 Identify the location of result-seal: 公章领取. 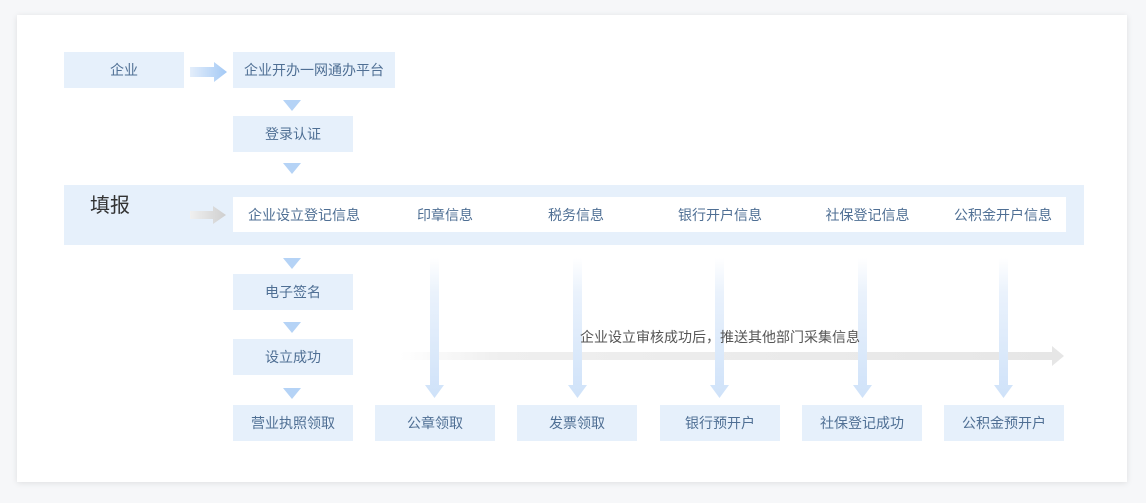
(435, 423).